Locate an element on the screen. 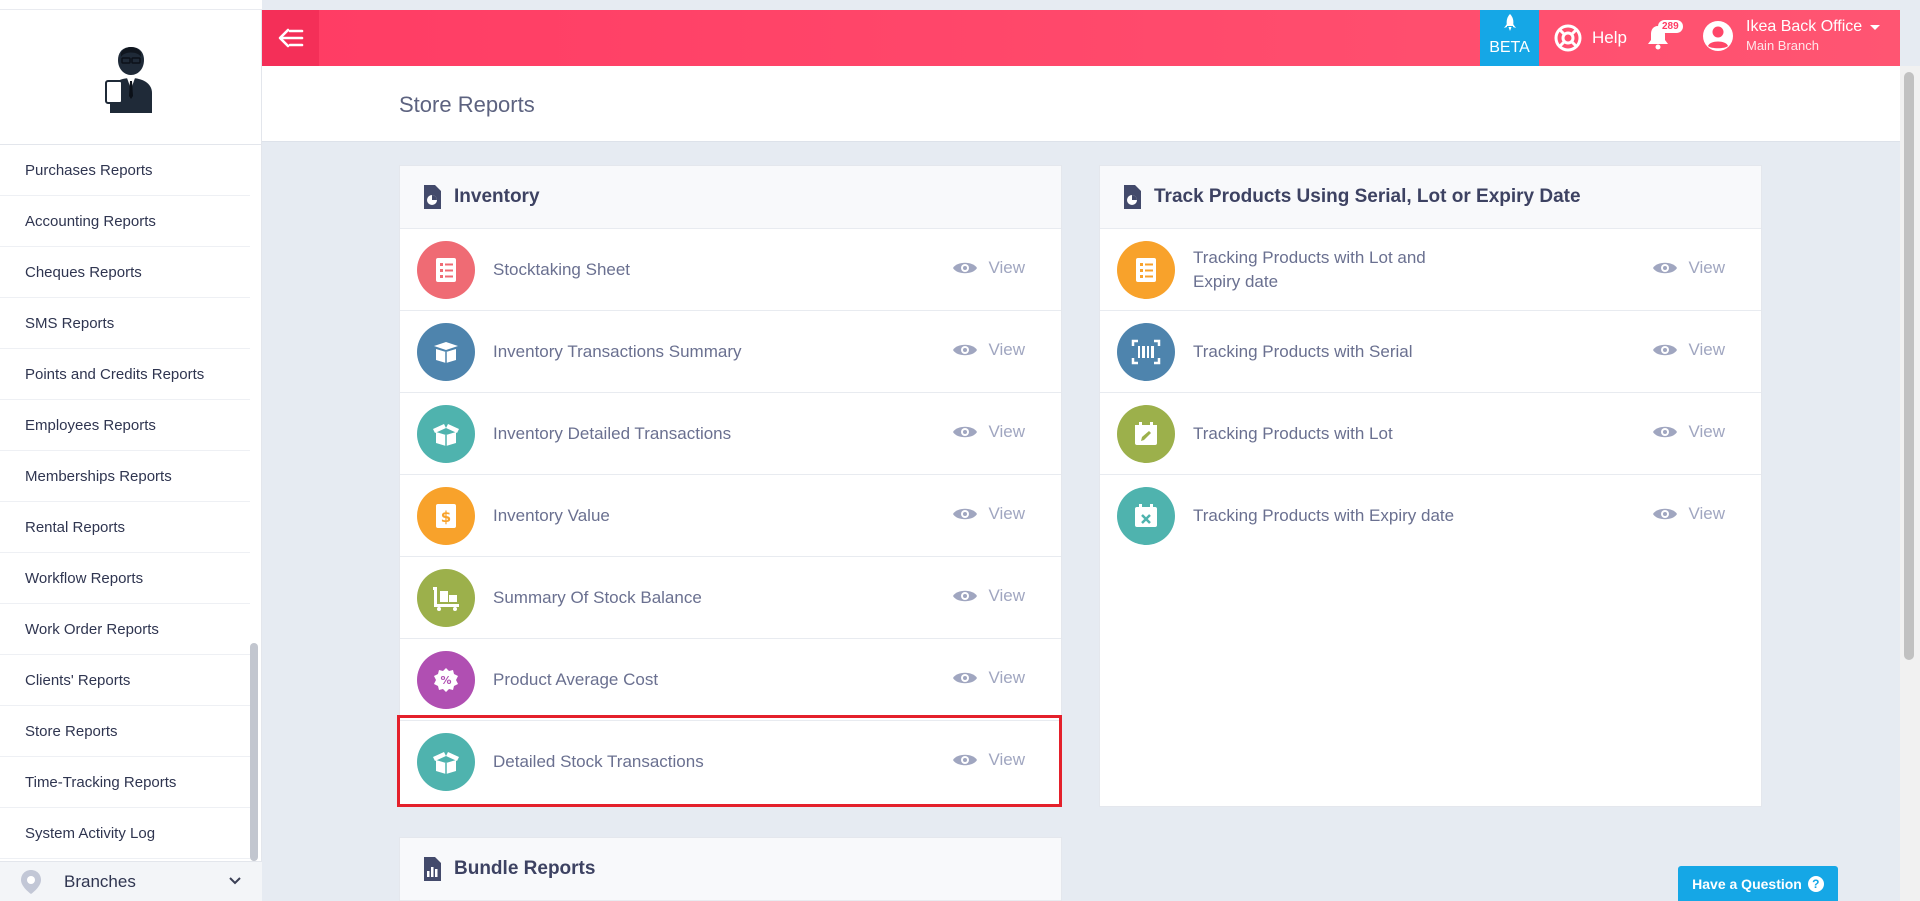  user-avatar-icon is located at coordinates (1718, 35).